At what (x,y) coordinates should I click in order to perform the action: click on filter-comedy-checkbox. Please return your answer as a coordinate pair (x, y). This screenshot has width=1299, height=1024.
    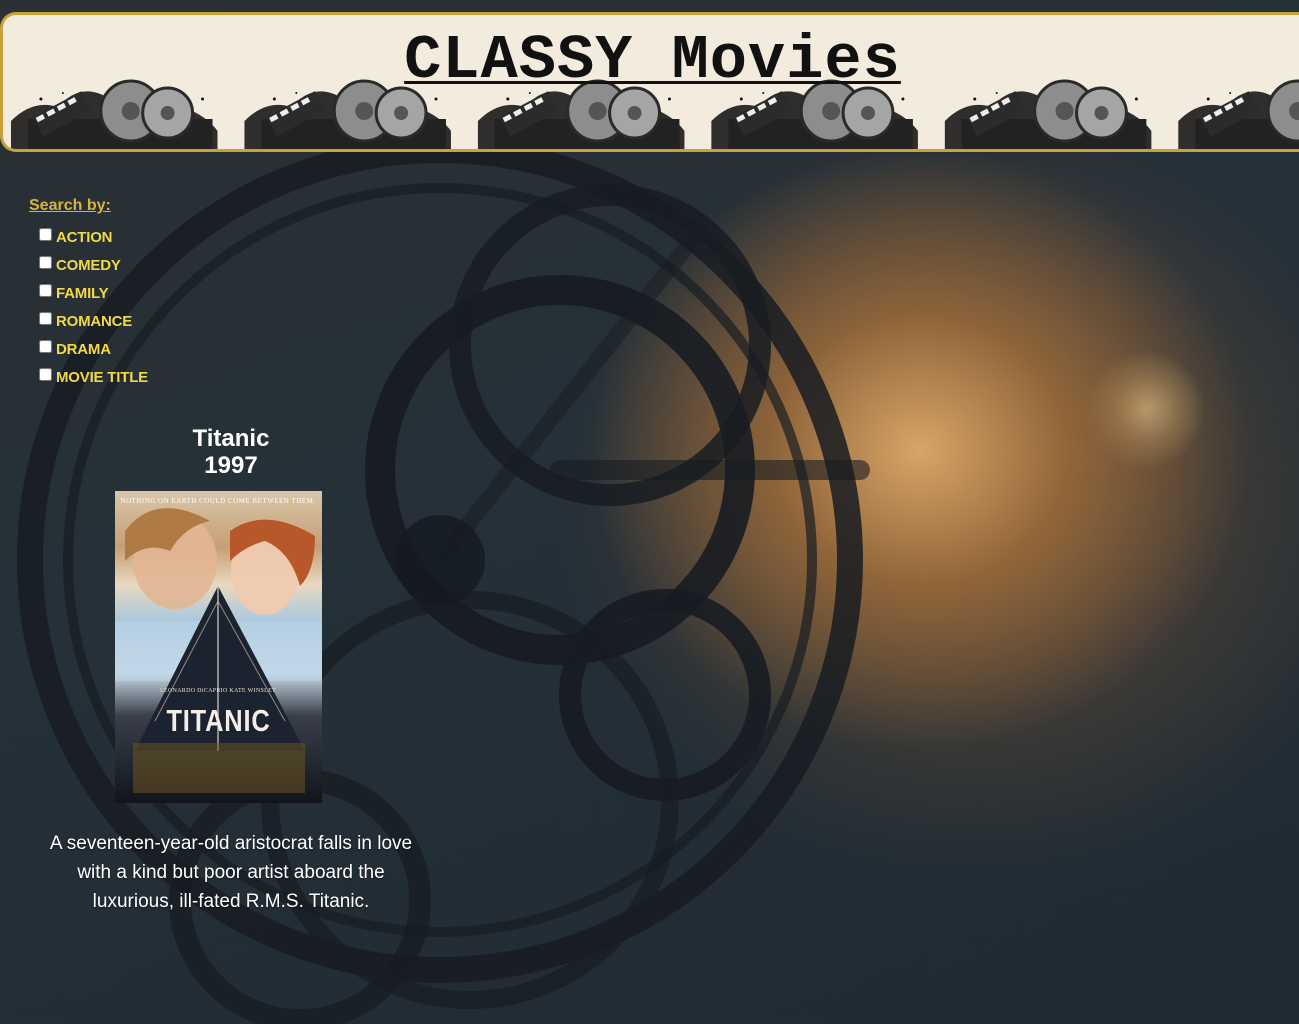
    Looking at the image, I should click on (45, 262).